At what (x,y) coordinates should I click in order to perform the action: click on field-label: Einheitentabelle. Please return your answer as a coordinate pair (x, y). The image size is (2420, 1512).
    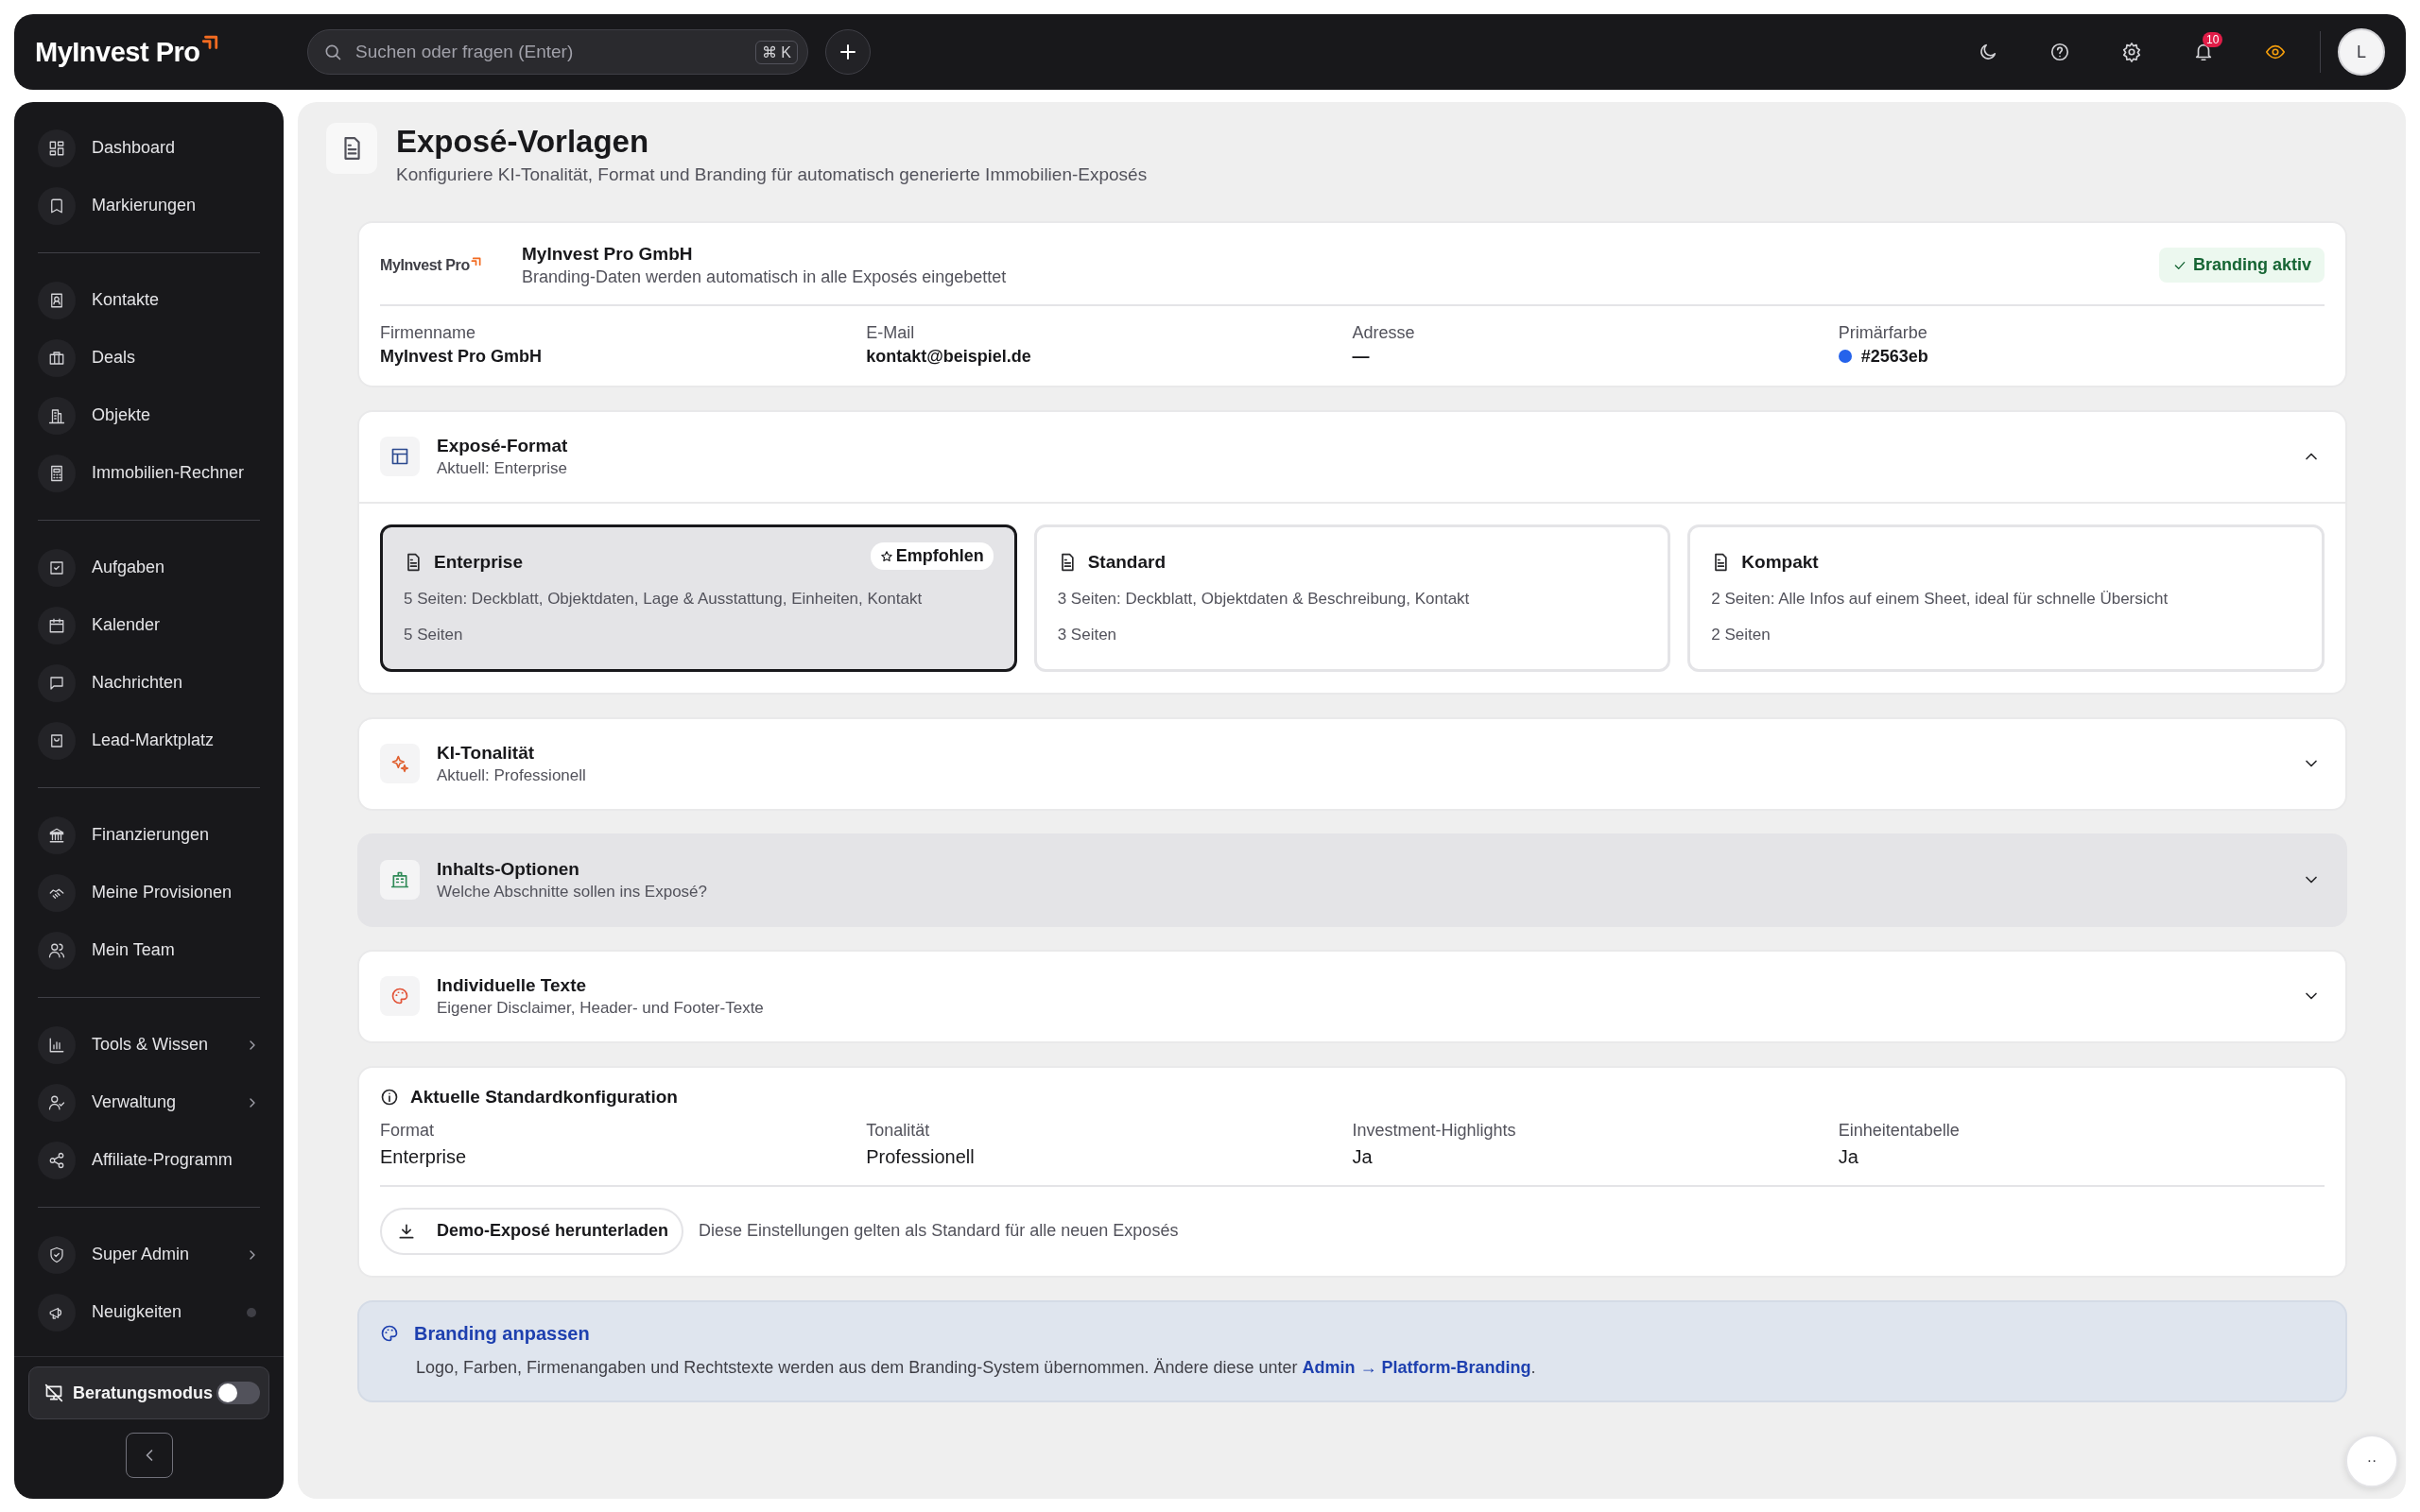
    Looking at the image, I should click on (1900, 1130).